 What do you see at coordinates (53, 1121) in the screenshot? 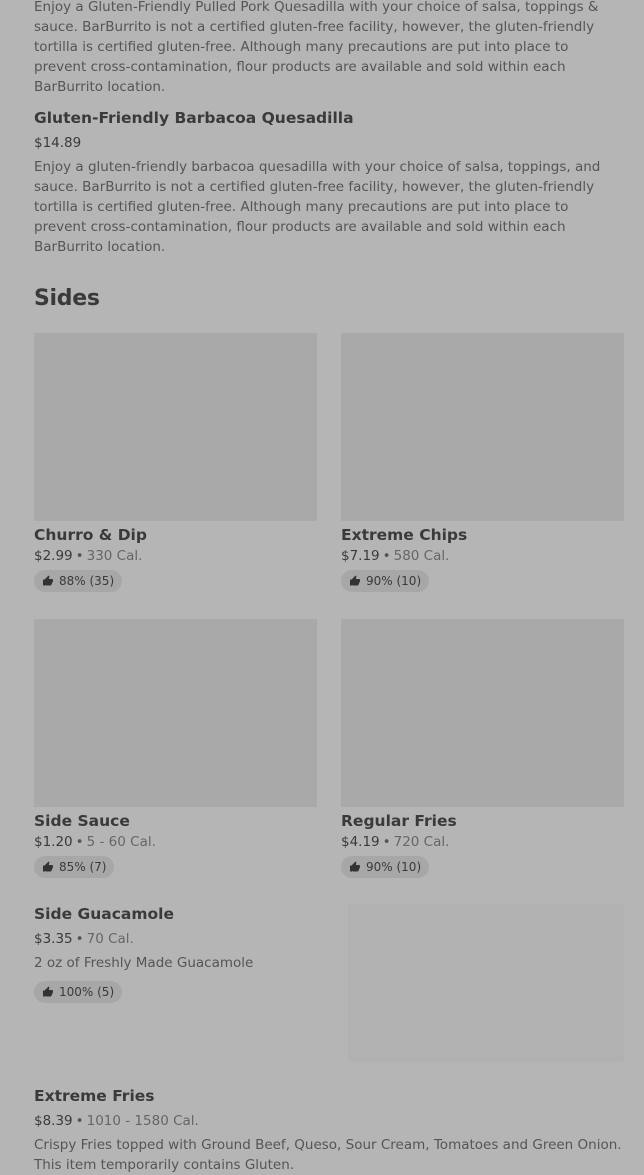
I see `item-price: $8.39` at bounding box center [53, 1121].